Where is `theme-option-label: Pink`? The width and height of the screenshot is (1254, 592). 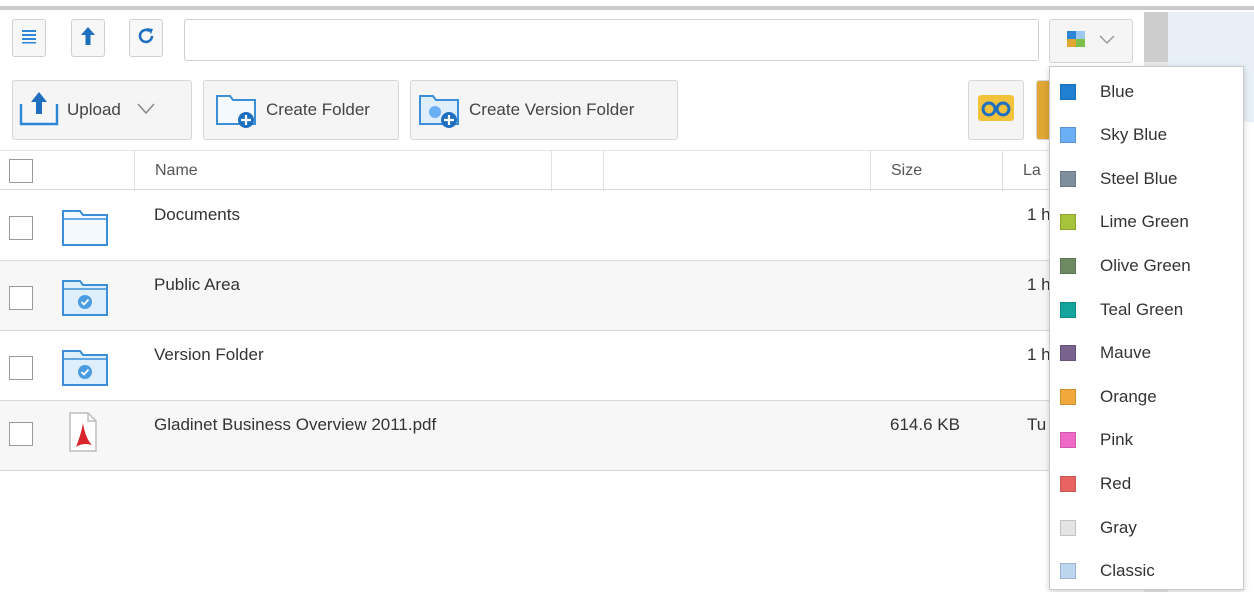
theme-option-label: Pink is located at coordinates (1117, 440).